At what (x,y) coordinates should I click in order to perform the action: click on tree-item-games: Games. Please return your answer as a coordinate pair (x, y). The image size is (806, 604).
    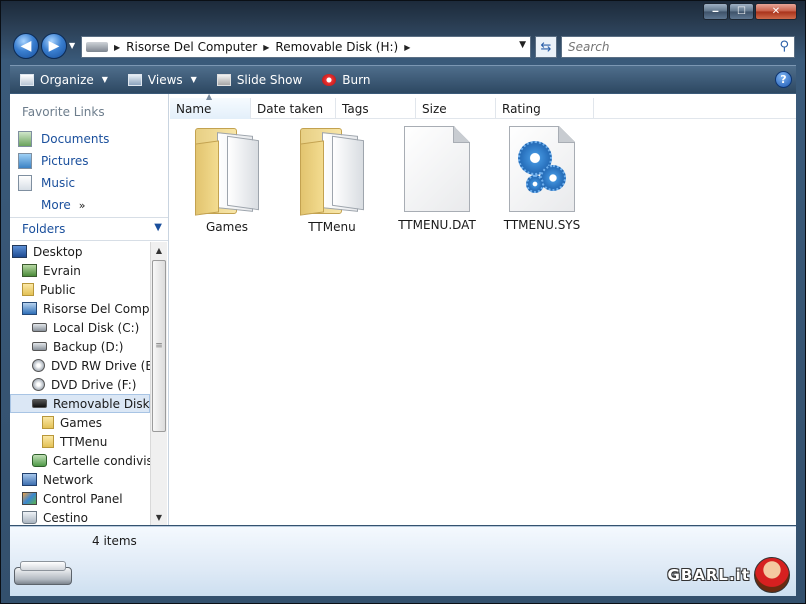
    Looking at the image, I should click on (80, 422).